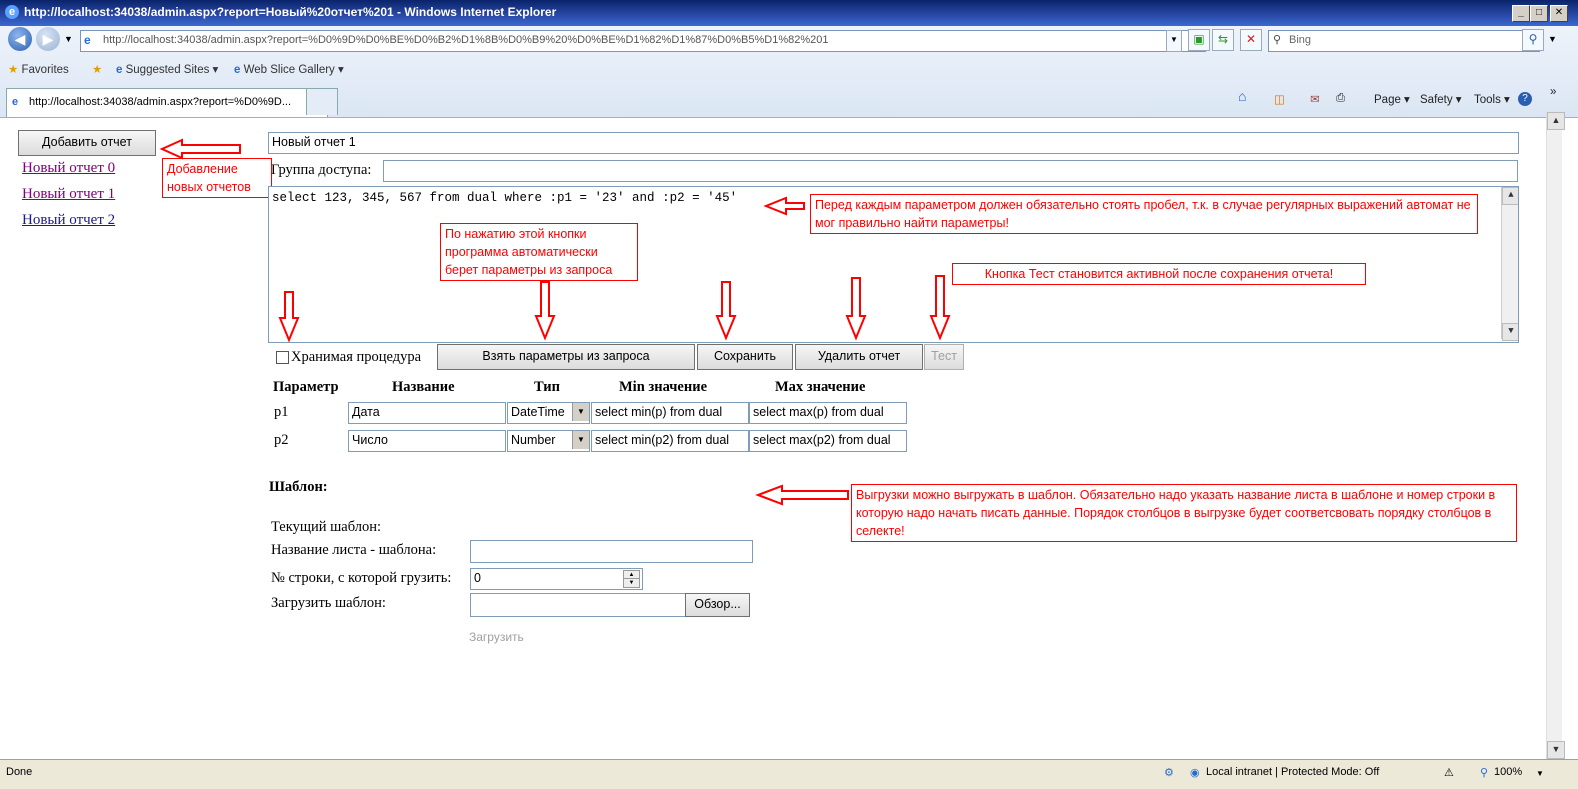  I want to click on search-go-icon: ⚲, so click(1533, 40).